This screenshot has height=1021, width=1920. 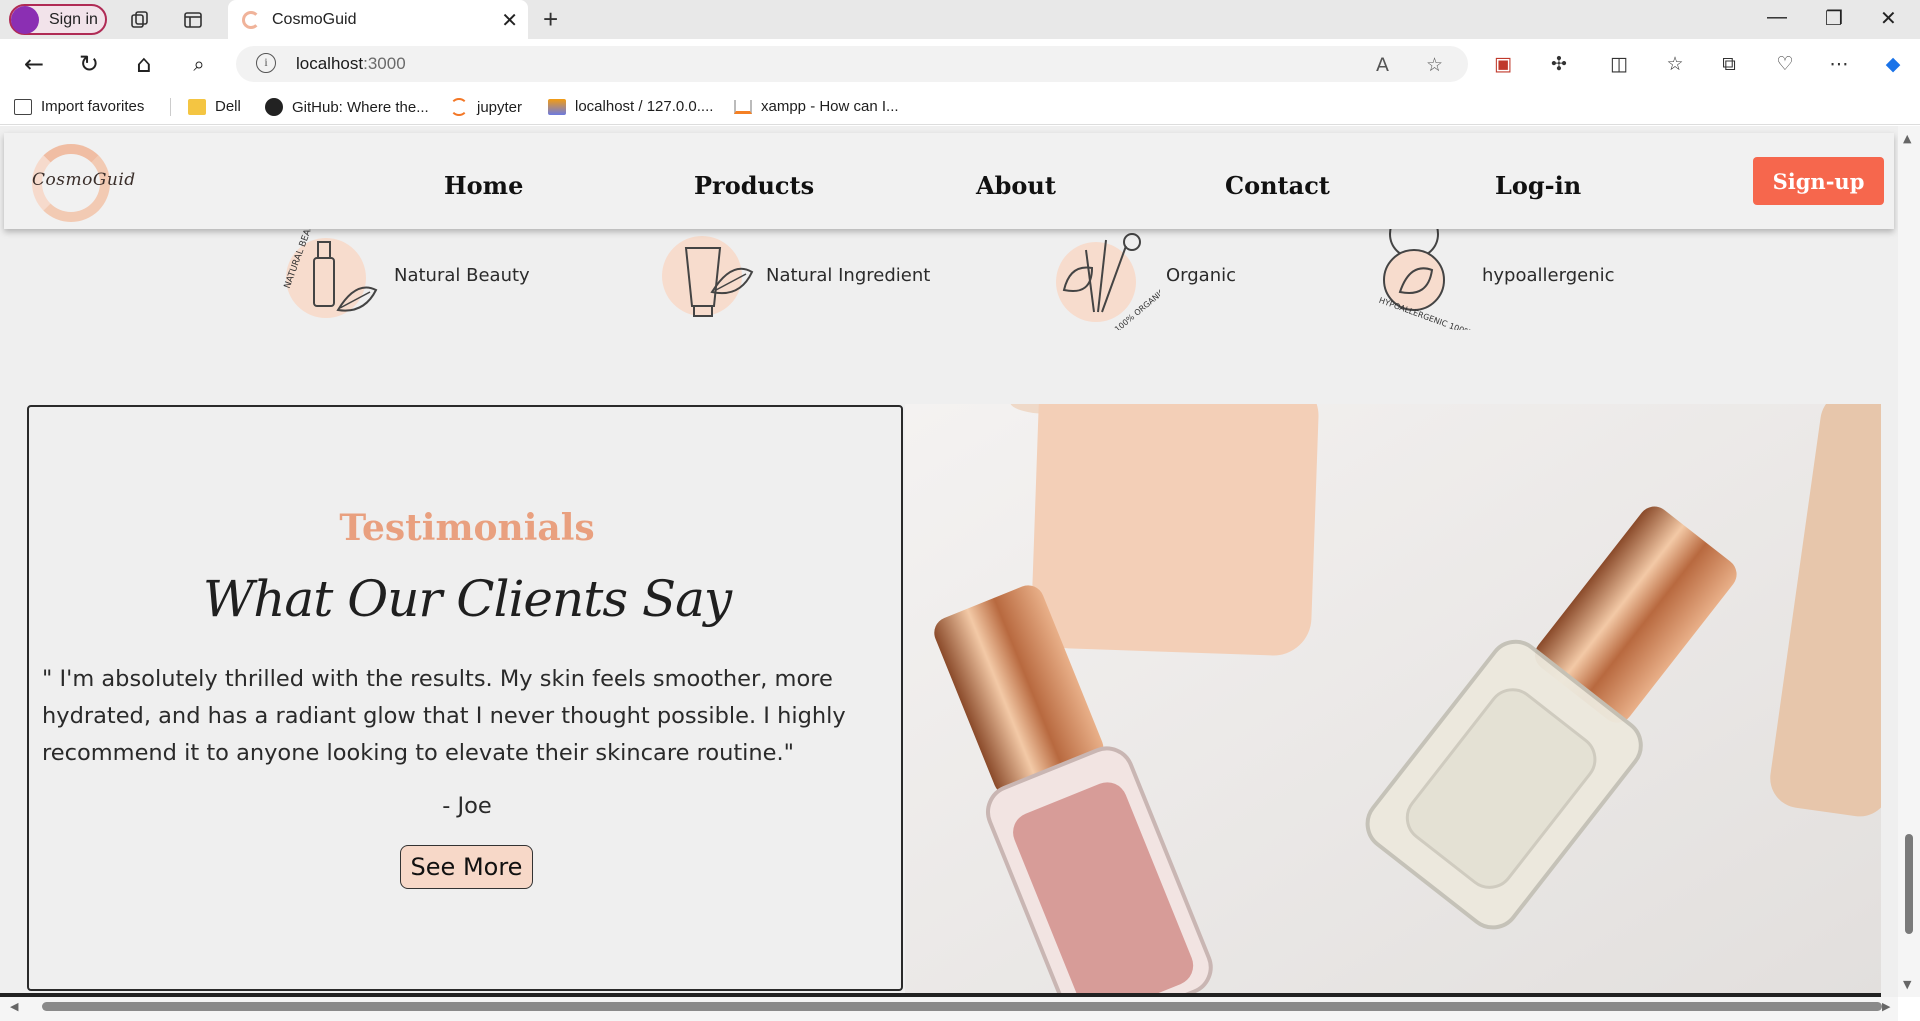 I want to click on feature-organic: 100% ORGANIC Organic, so click(x=1138, y=277).